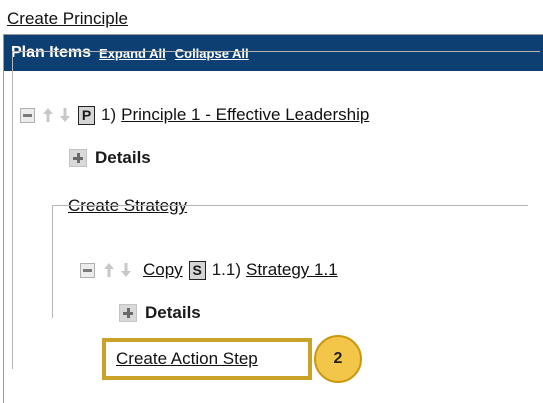 Image resolution: width=543 pixels, height=403 pixels. What do you see at coordinates (163, 270) in the screenshot?
I see `copy-link: Copy` at bounding box center [163, 270].